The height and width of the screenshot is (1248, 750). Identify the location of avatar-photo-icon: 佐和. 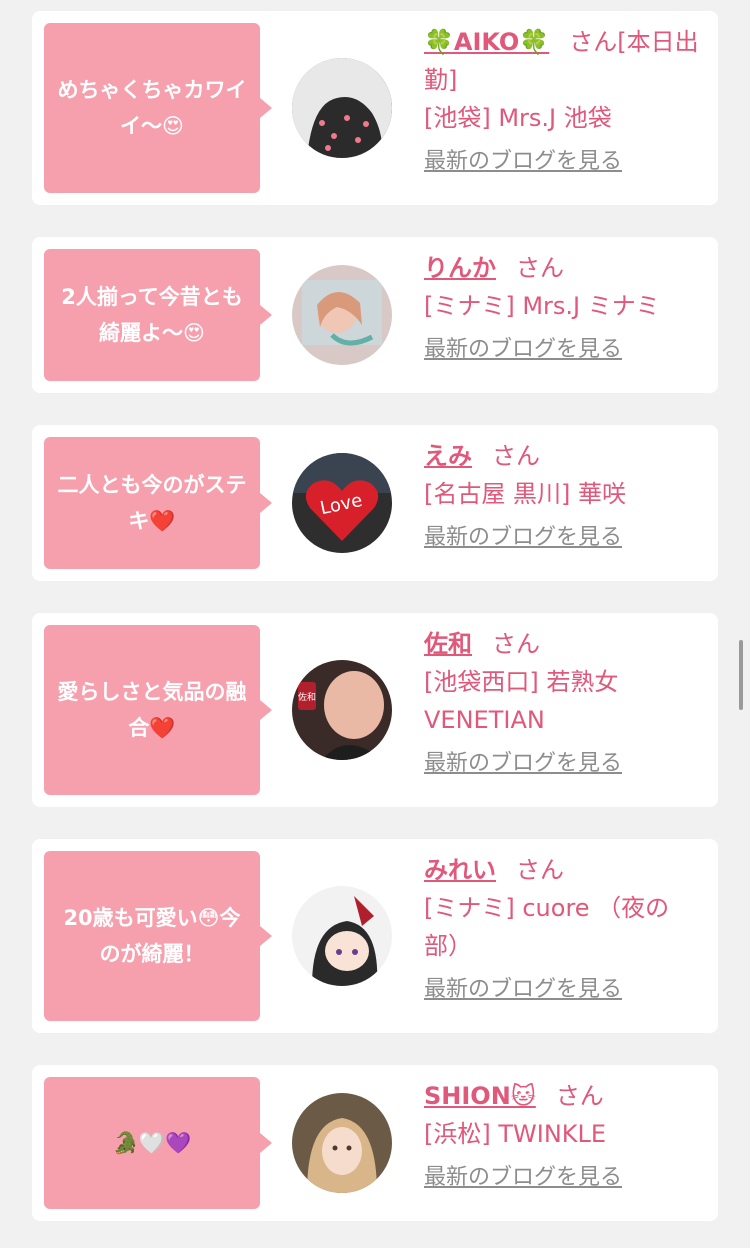
(342, 710).